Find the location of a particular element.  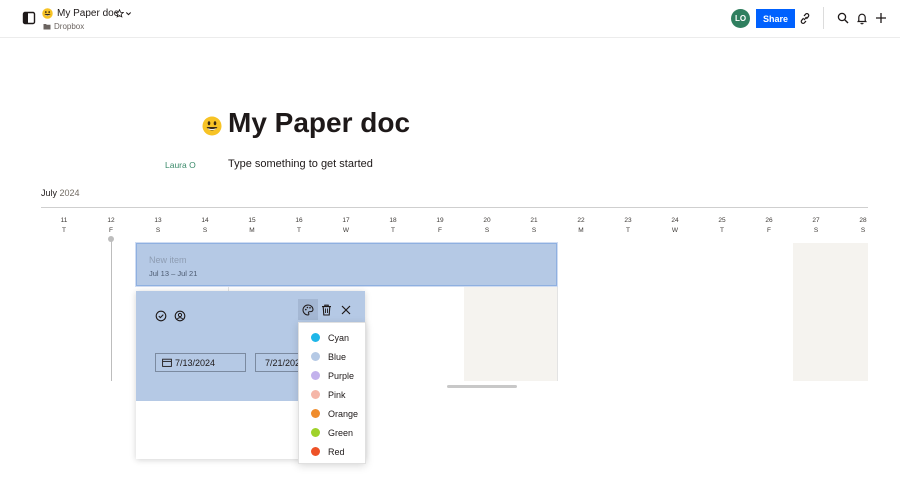

timeline-day-number: 27 is located at coordinates (816, 220).